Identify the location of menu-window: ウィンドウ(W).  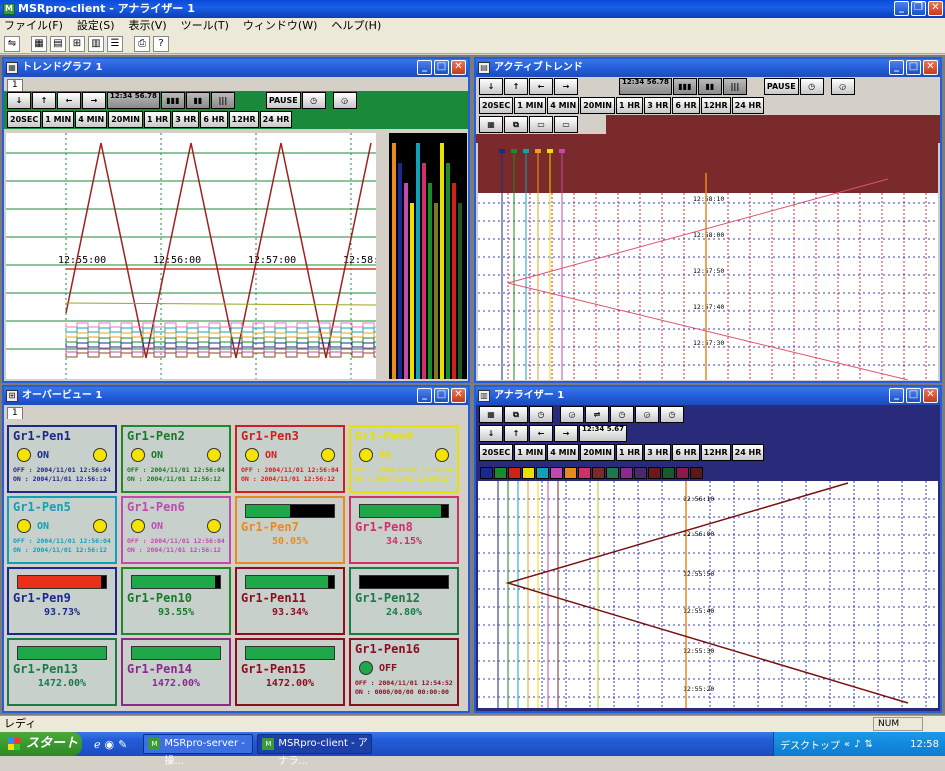
(280, 26).